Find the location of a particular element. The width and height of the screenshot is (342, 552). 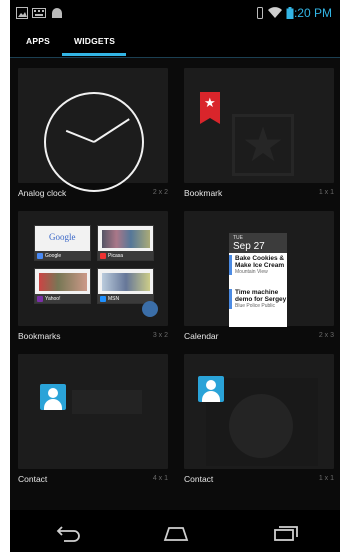

calendar-date: Sep 27 is located at coordinates (249, 246).